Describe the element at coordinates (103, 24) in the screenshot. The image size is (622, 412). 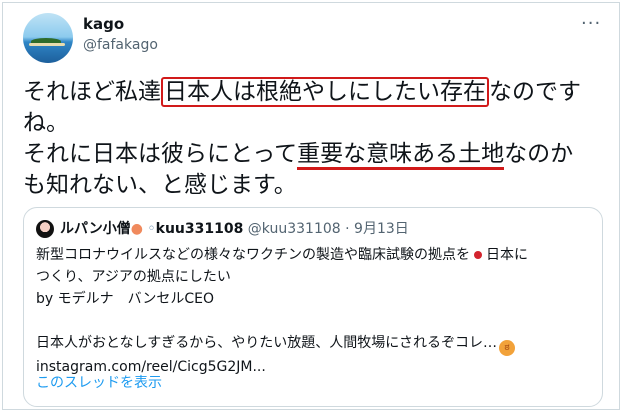
I see `display-name: kago` at that location.